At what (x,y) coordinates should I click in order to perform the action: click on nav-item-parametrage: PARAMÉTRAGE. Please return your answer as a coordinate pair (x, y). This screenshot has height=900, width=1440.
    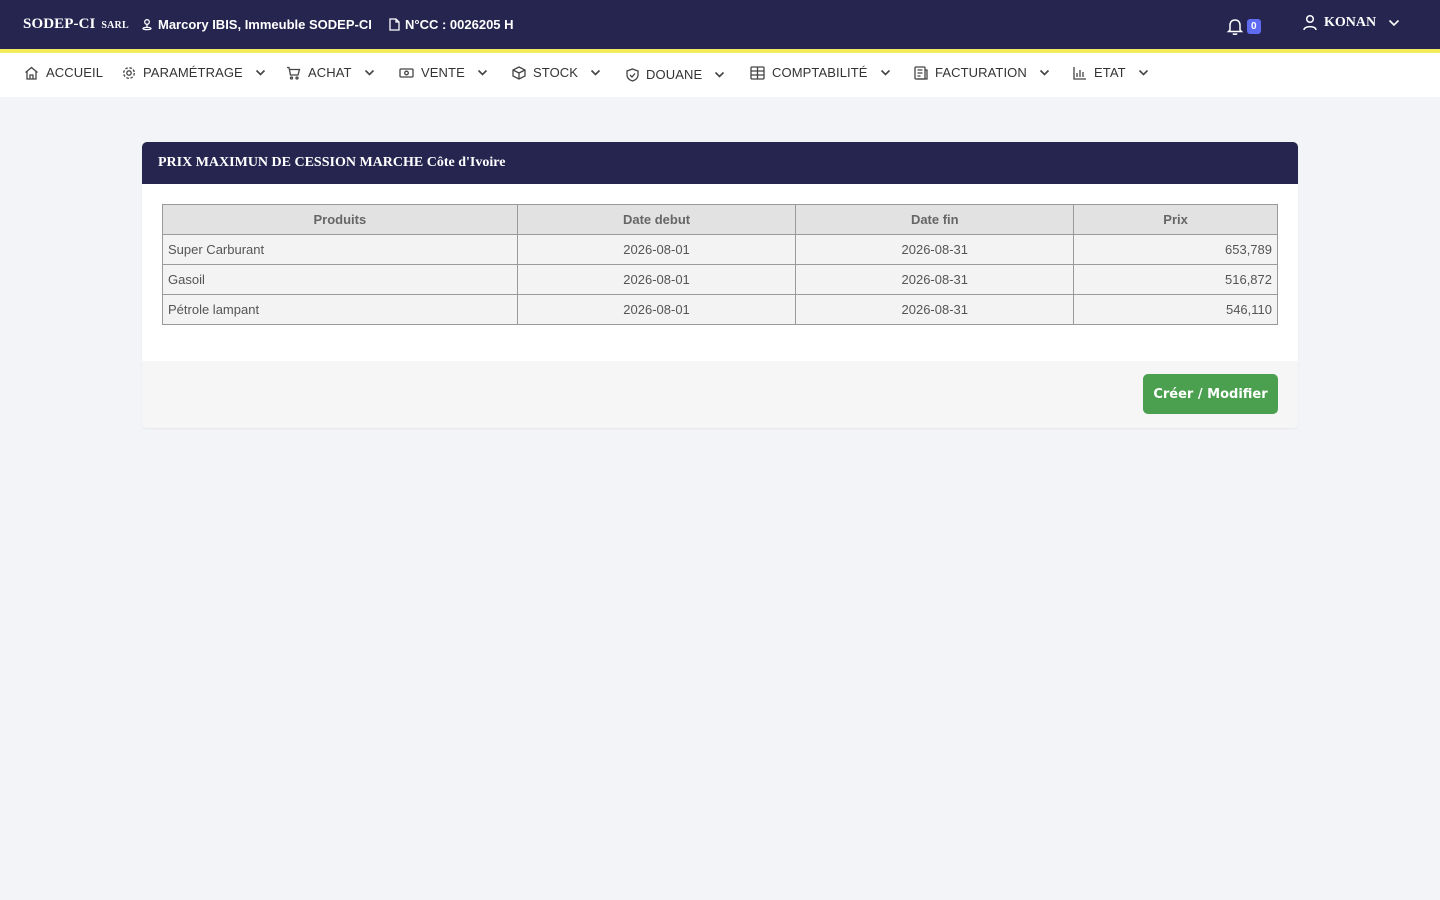
    Looking at the image, I should click on (194, 72).